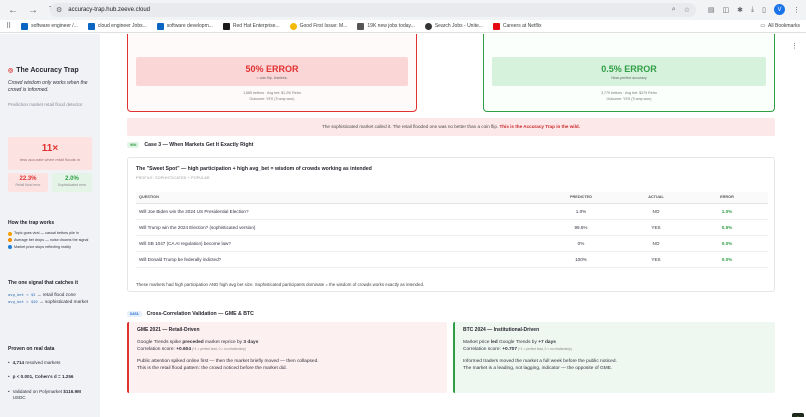 This screenshot has width=806, height=417. What do you see at coordinates (8, 26) in the screenshot?
I see `apps-grid-icon: ⠿` at bounding box center [8, 26].